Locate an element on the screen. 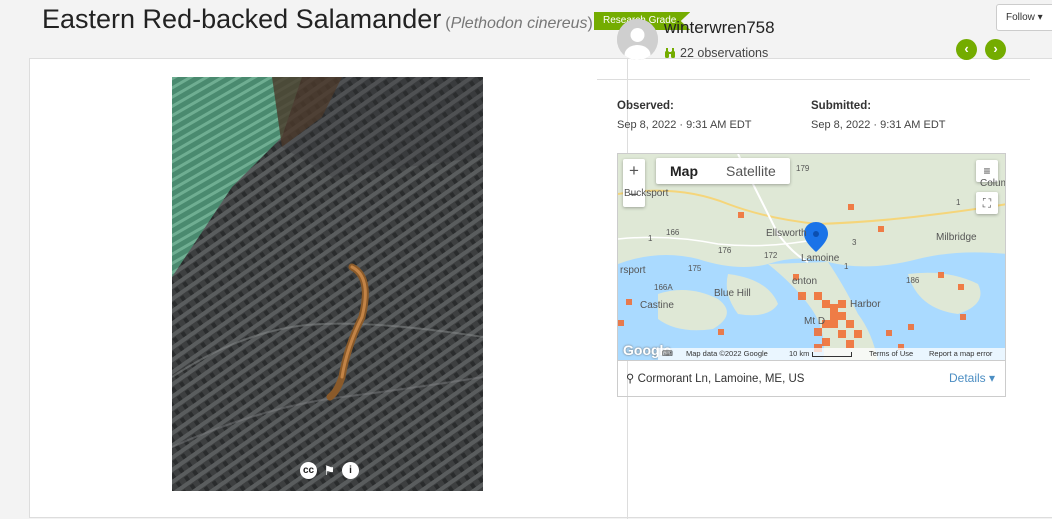 The height and width of the screenshot is (519, 1052). road-number: 186 is located at coordinates (913, 280).